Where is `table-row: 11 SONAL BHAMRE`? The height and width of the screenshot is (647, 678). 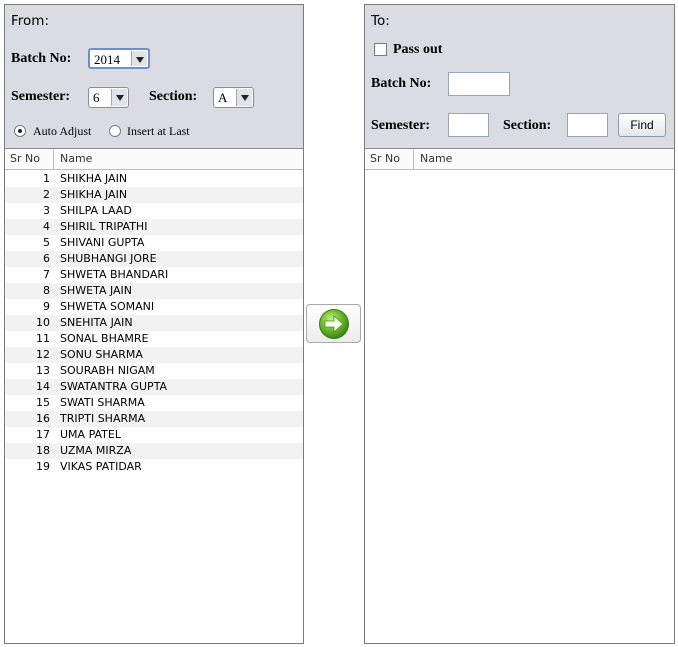 table-row: 11 SONAL BHAMRE is located at coordinates (154, 339).